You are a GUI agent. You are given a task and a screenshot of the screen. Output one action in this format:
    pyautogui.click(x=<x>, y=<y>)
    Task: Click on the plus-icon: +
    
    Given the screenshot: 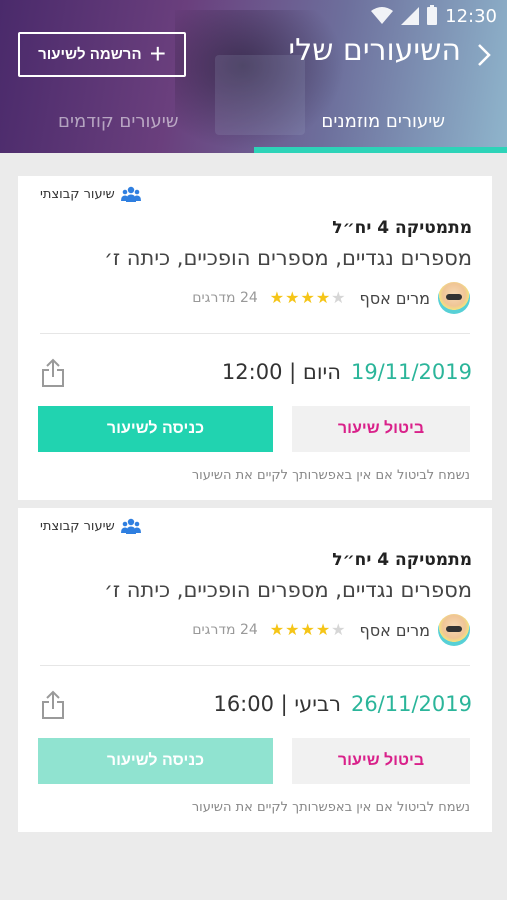 What is the action you would take?
    pyautogui.click(x=157, y=53)
    